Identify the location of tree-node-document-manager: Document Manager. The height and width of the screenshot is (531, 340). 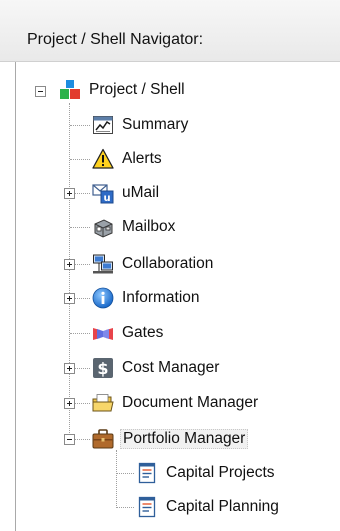
(176, 403).